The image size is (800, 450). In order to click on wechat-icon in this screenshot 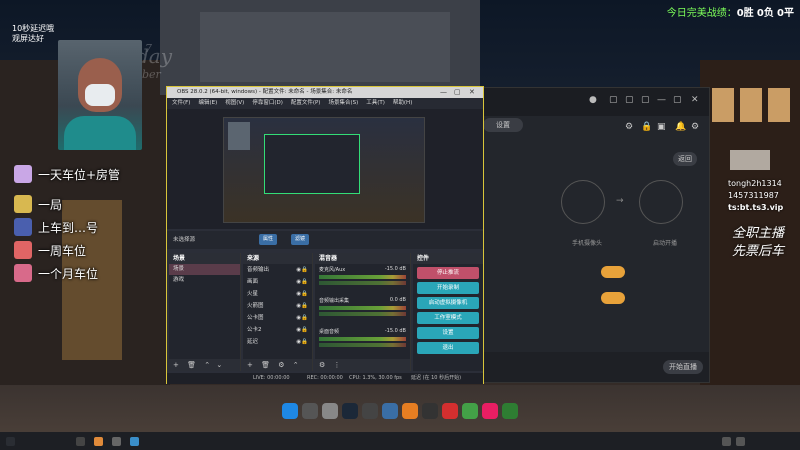, I will do `click(510, 411)`.